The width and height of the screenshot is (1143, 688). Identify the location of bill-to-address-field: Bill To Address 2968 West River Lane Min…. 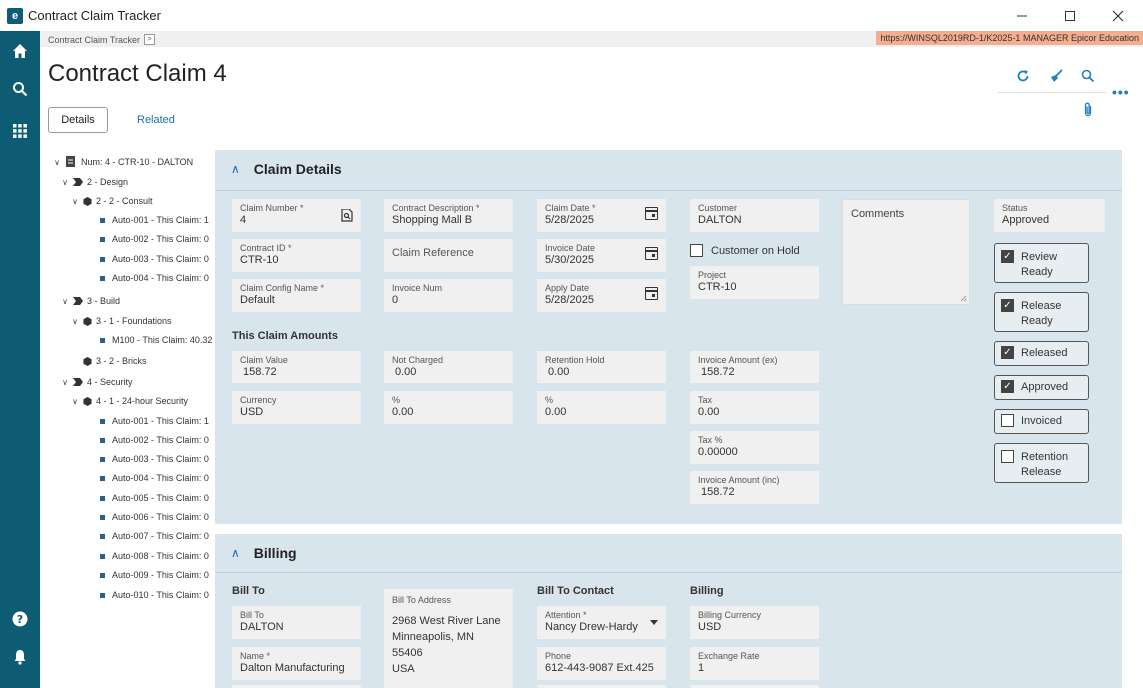
(448, 638).